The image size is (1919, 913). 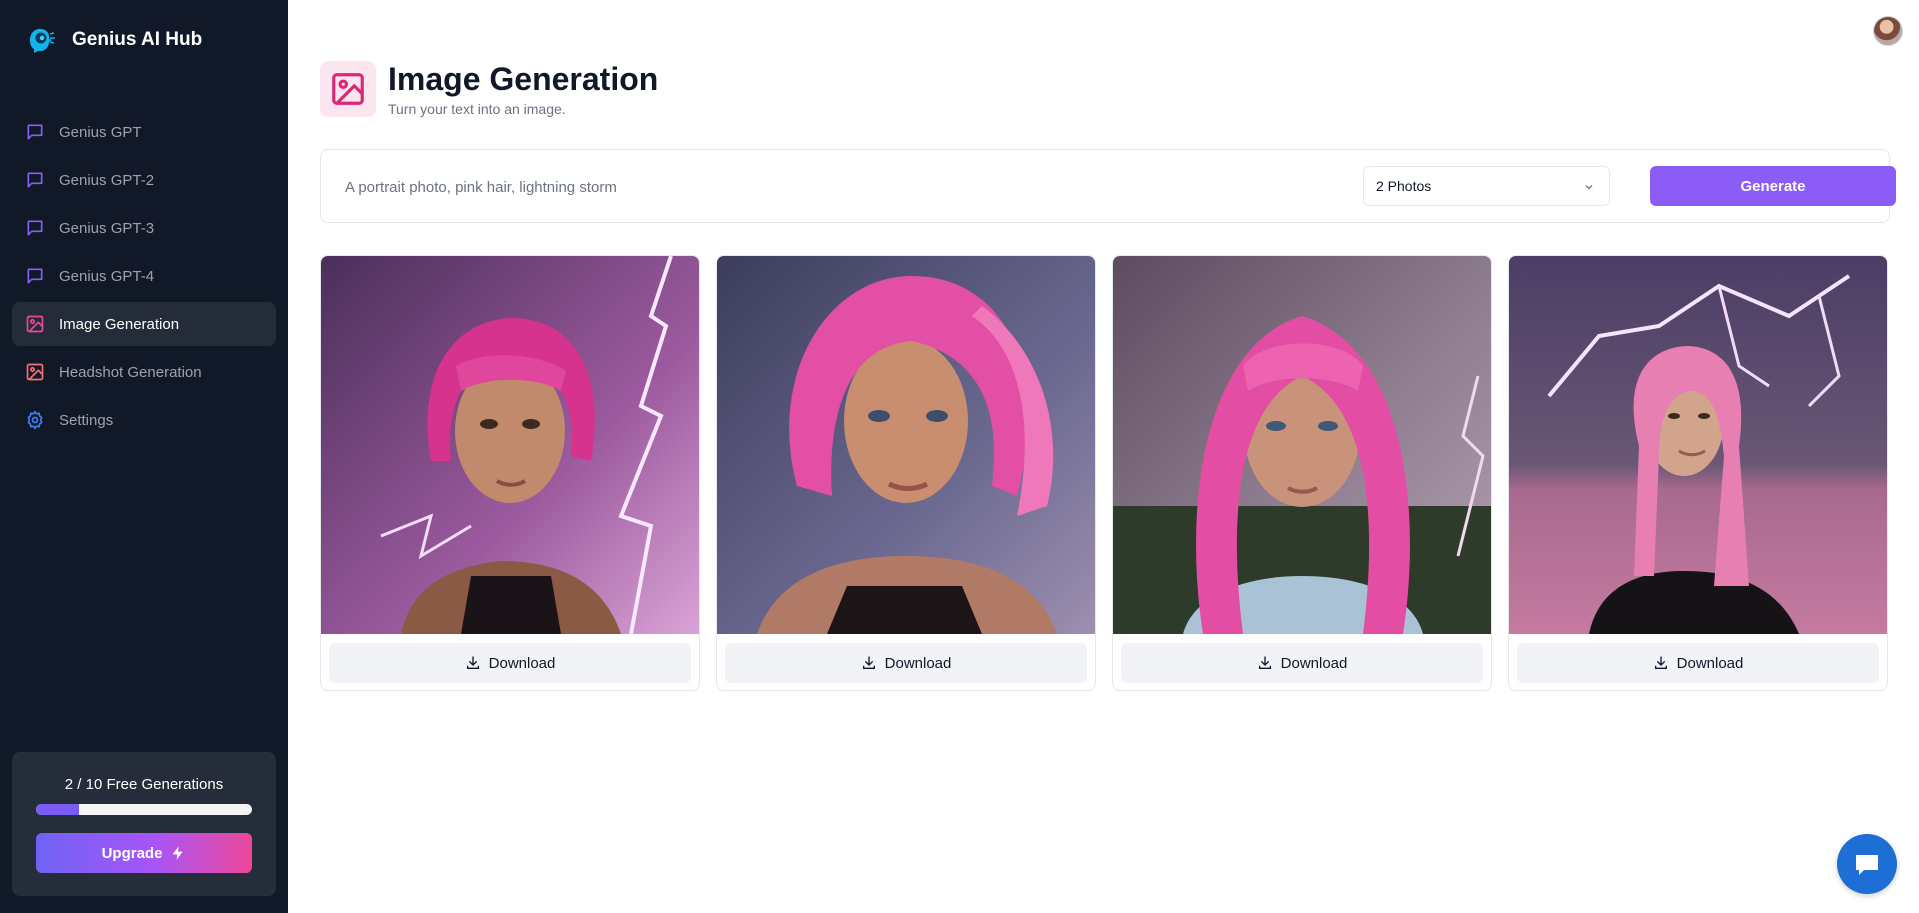 I want to click on user-avatar, so click(x=1888, y=31).